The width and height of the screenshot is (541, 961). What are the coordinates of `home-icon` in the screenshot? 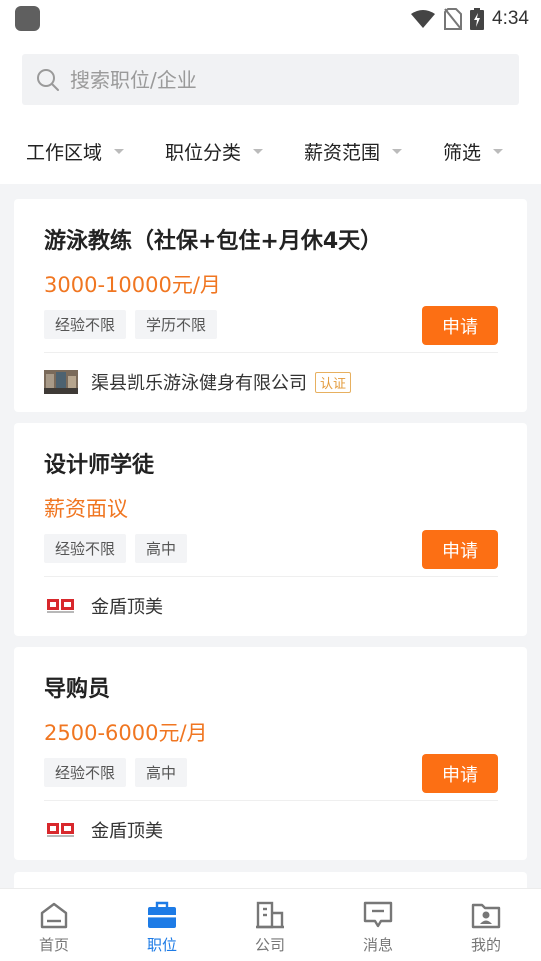 It's located at (54, 915).